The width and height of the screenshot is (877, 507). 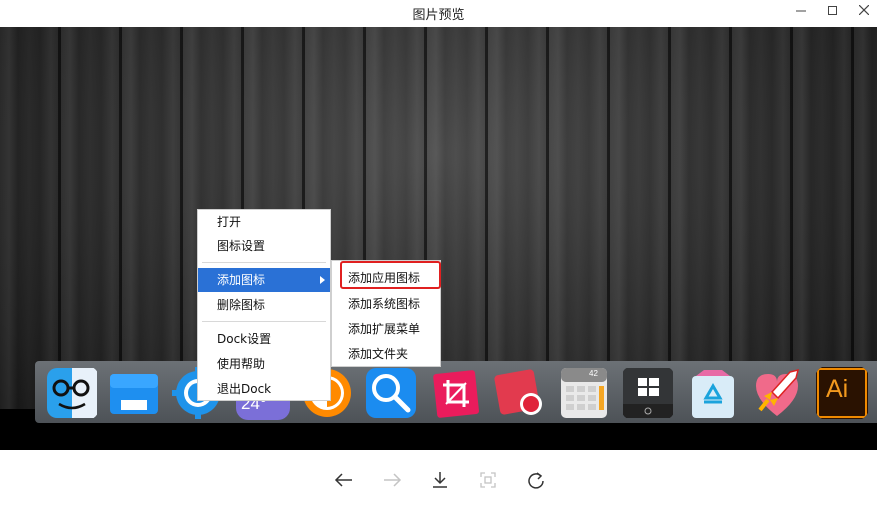 I want to click on rocket-icon, so click(x=777, y=393).